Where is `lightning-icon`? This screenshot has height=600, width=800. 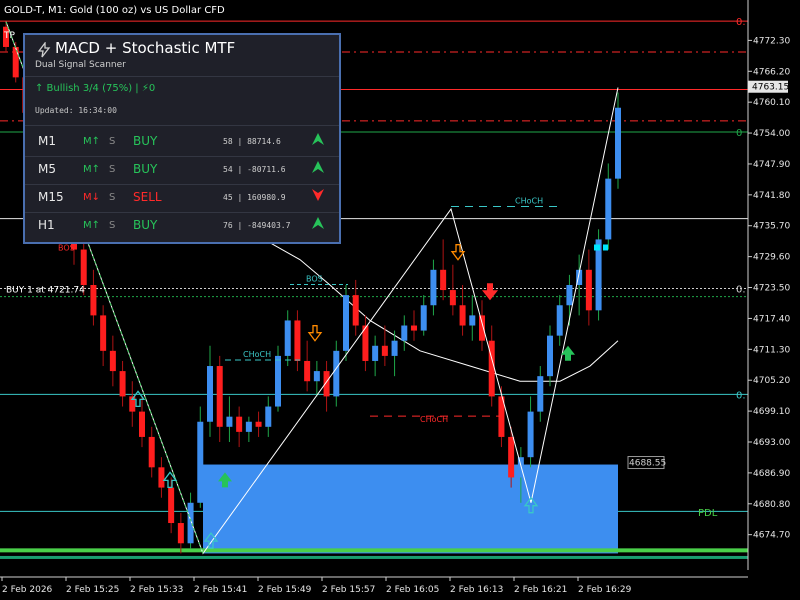
lightning-icon is located at coordinates (44, 50).